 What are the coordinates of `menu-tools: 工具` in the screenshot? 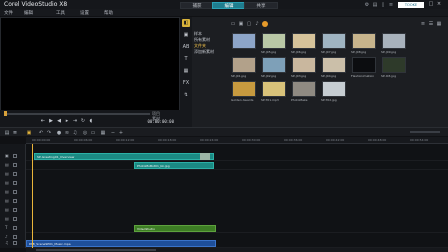 It's located at (60, 13).